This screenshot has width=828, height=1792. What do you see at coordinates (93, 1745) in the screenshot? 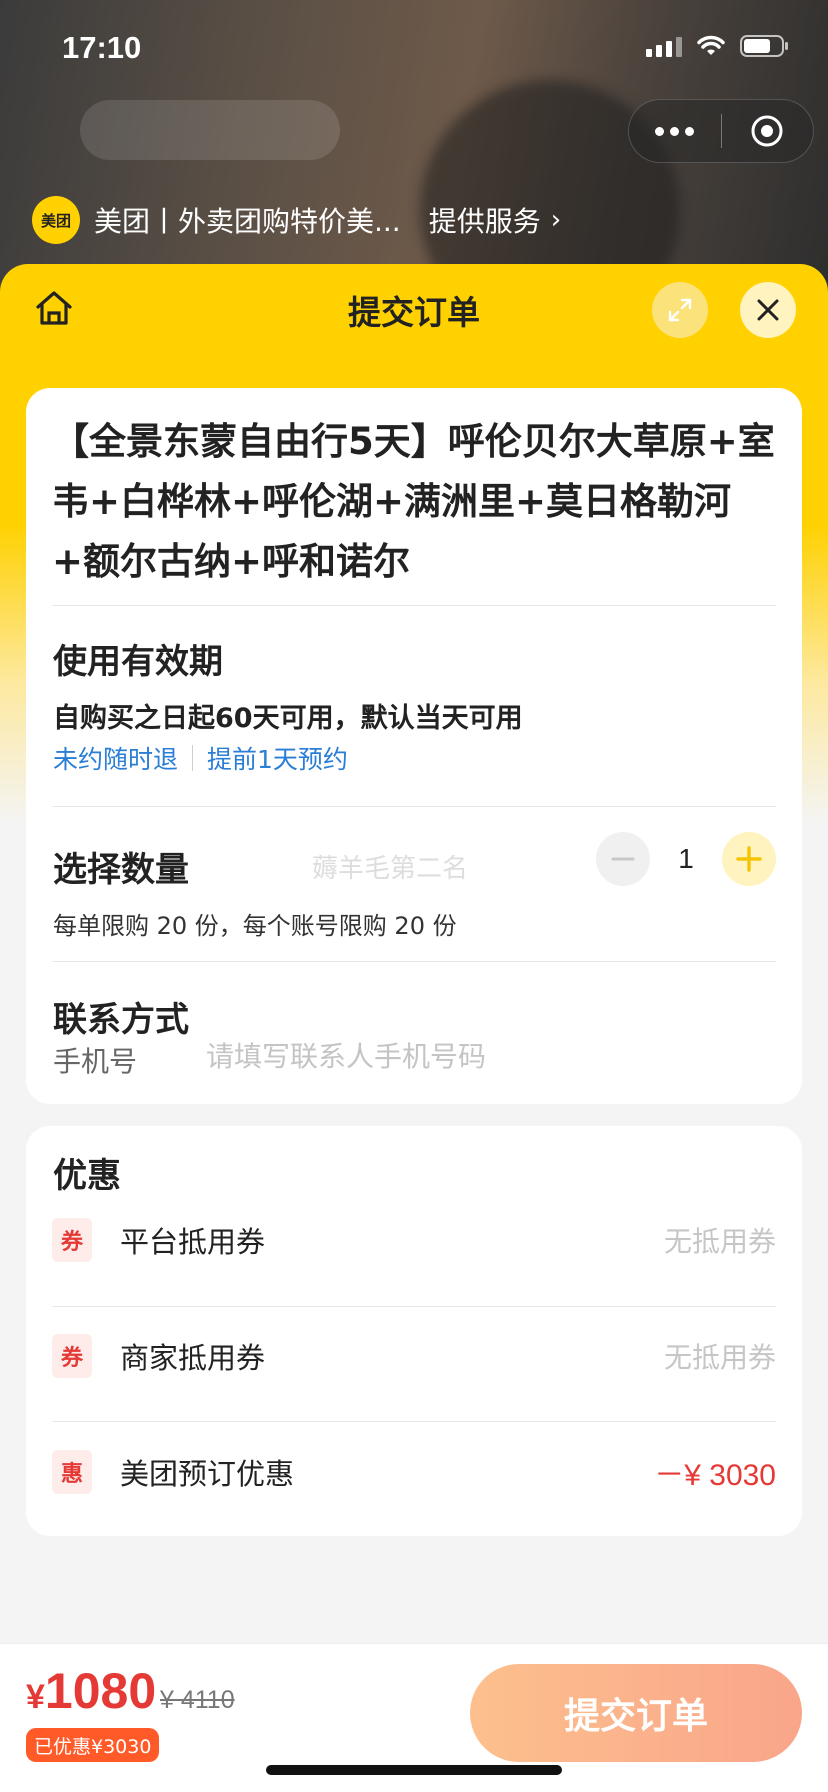
I see `saved-badge: 已优惠¥3030` at bounding box center [93, 1745].